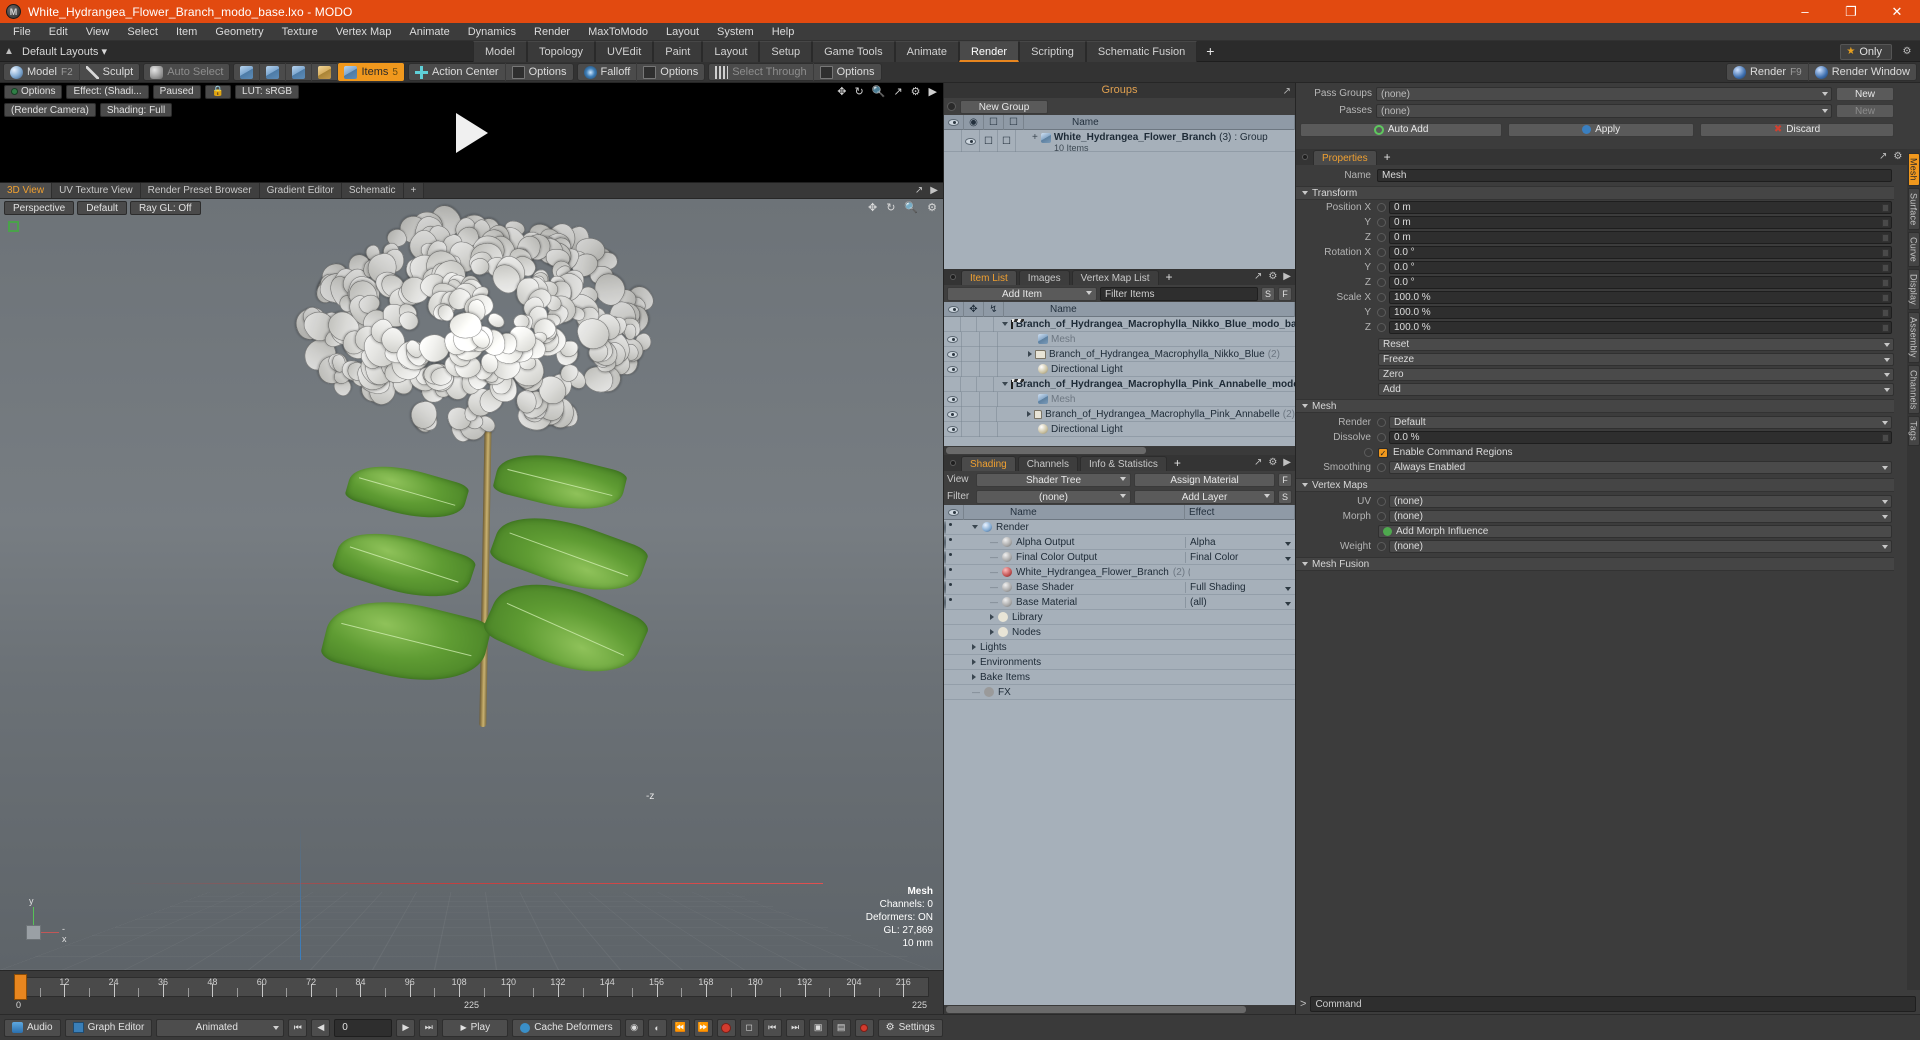 Image resolution: width=1920 pixels, height=1040 pixels. I want to click on transform-freeze-dropdown: Freeze, so click(1636, 359).